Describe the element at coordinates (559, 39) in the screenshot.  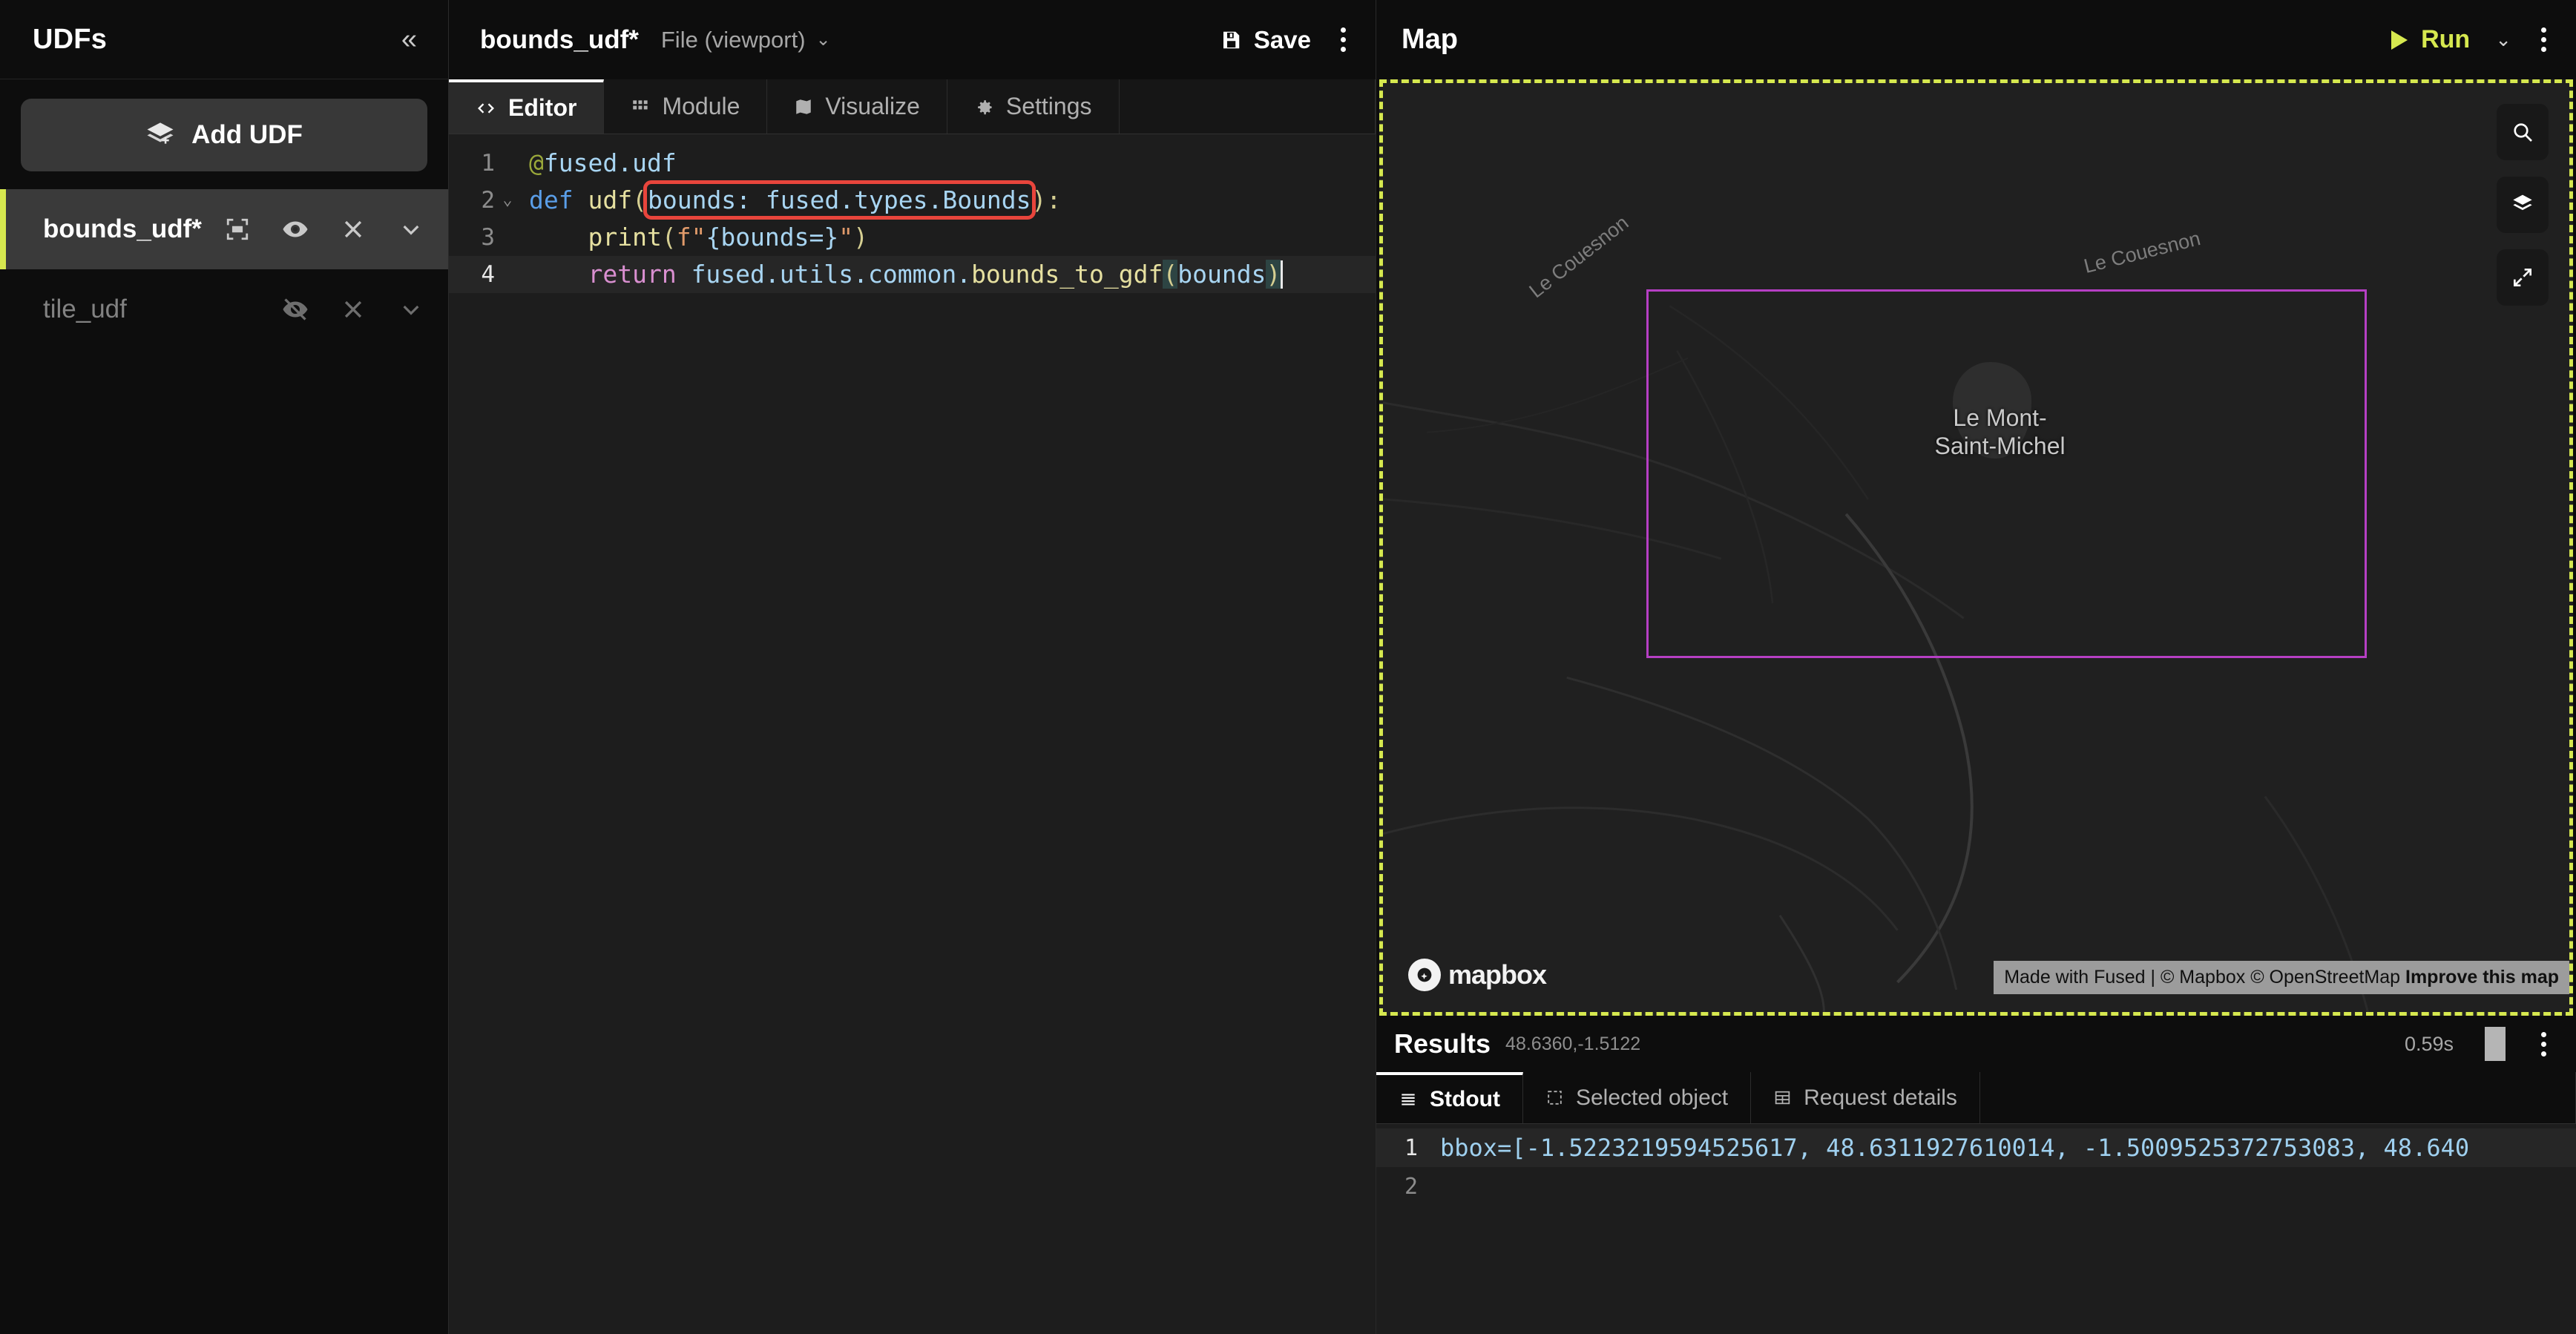
I see `editor-filename: bounds_udf*` at that location.